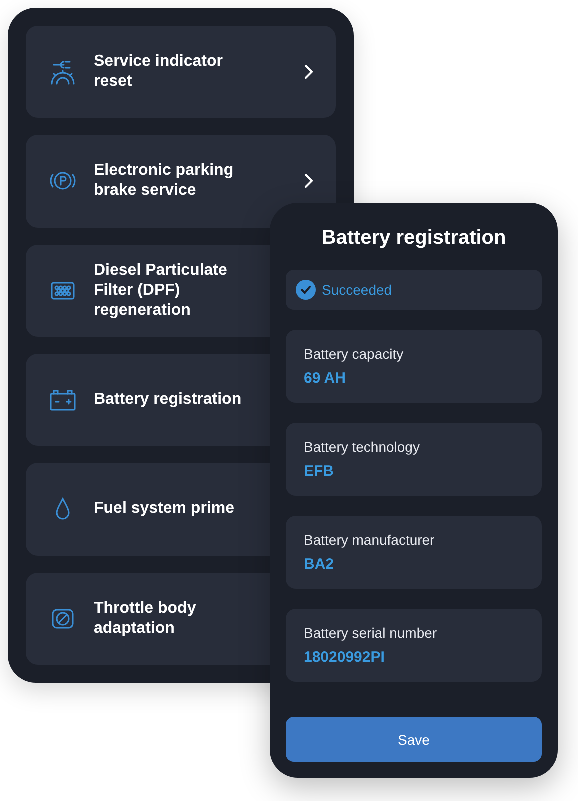 The height and width of the screenshot is (801, 578). What do you see at coordinates (159, 72) in the screenshot?
I see `service-label: Service indicator reset` at bounding box center [159, 72].